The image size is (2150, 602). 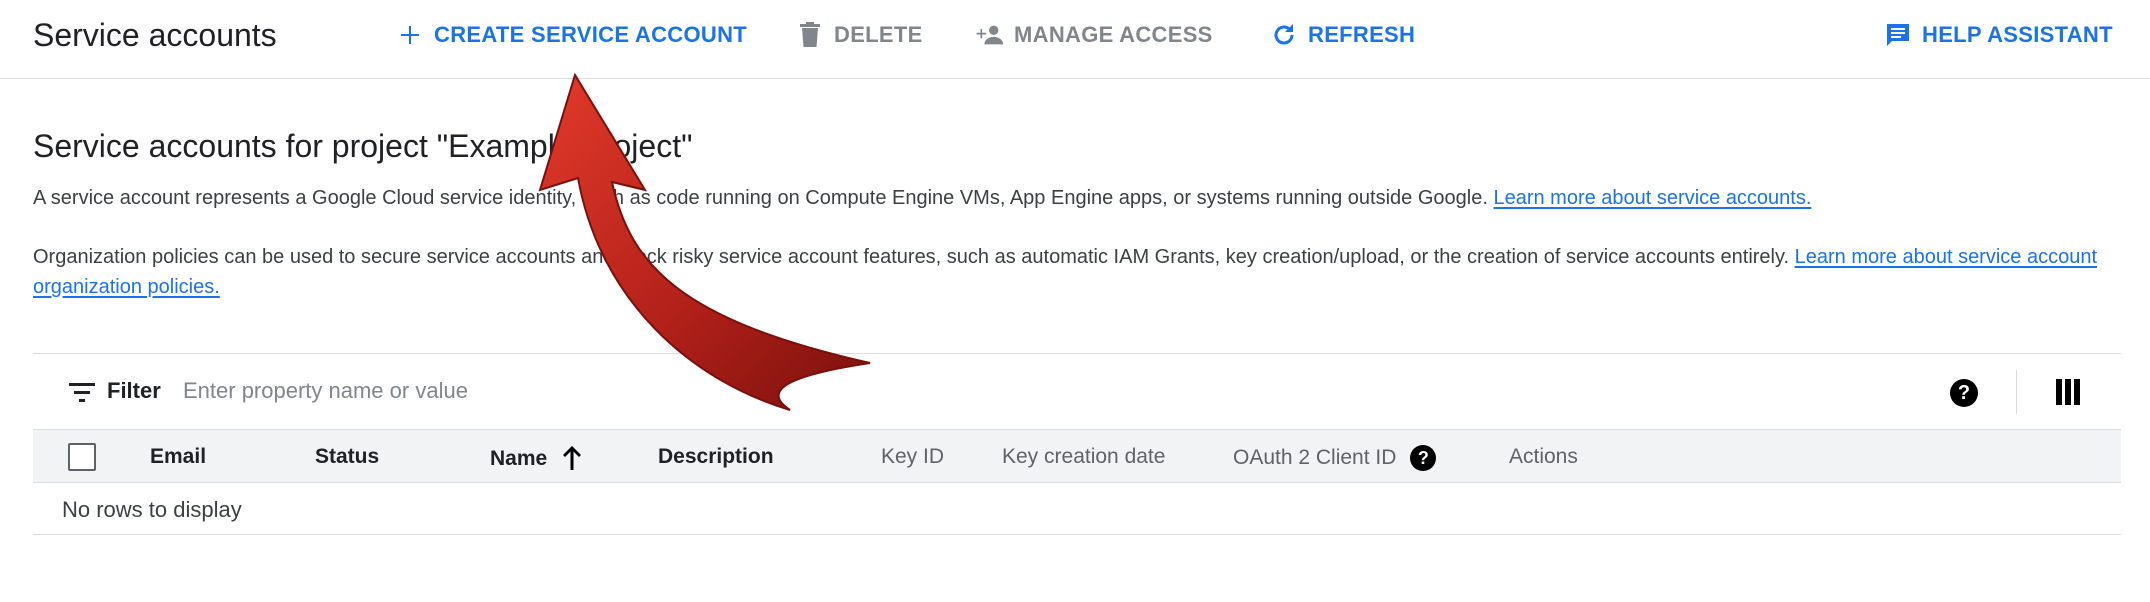 What do you see at coordinates (82, 457) in the screenshot?
I see `select-all-checkbox` at bounding box center [82, 457].